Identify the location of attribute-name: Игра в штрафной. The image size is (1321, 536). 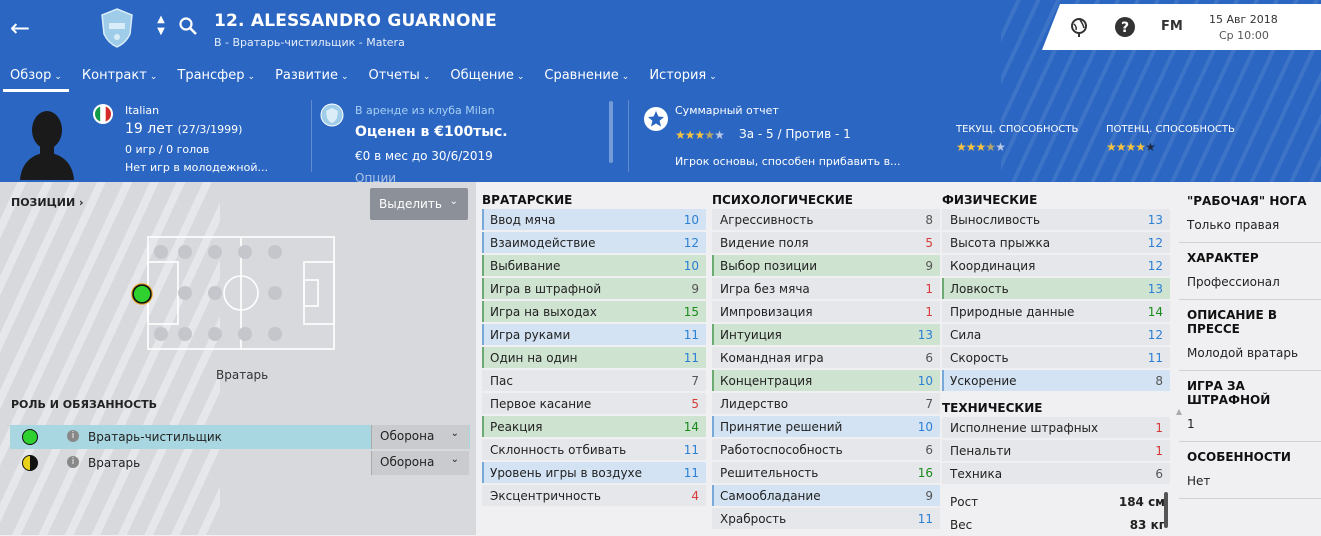
(546, 289).